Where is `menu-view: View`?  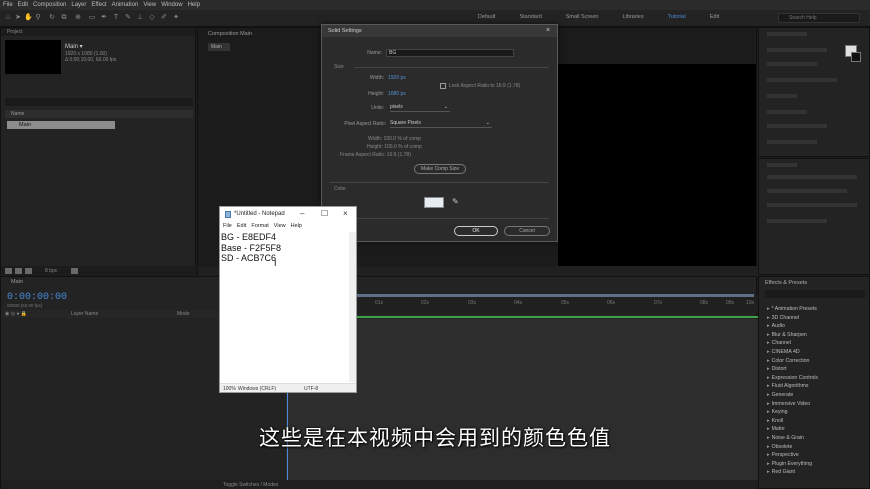 menu-view: View is located at coordinates (149, 5).